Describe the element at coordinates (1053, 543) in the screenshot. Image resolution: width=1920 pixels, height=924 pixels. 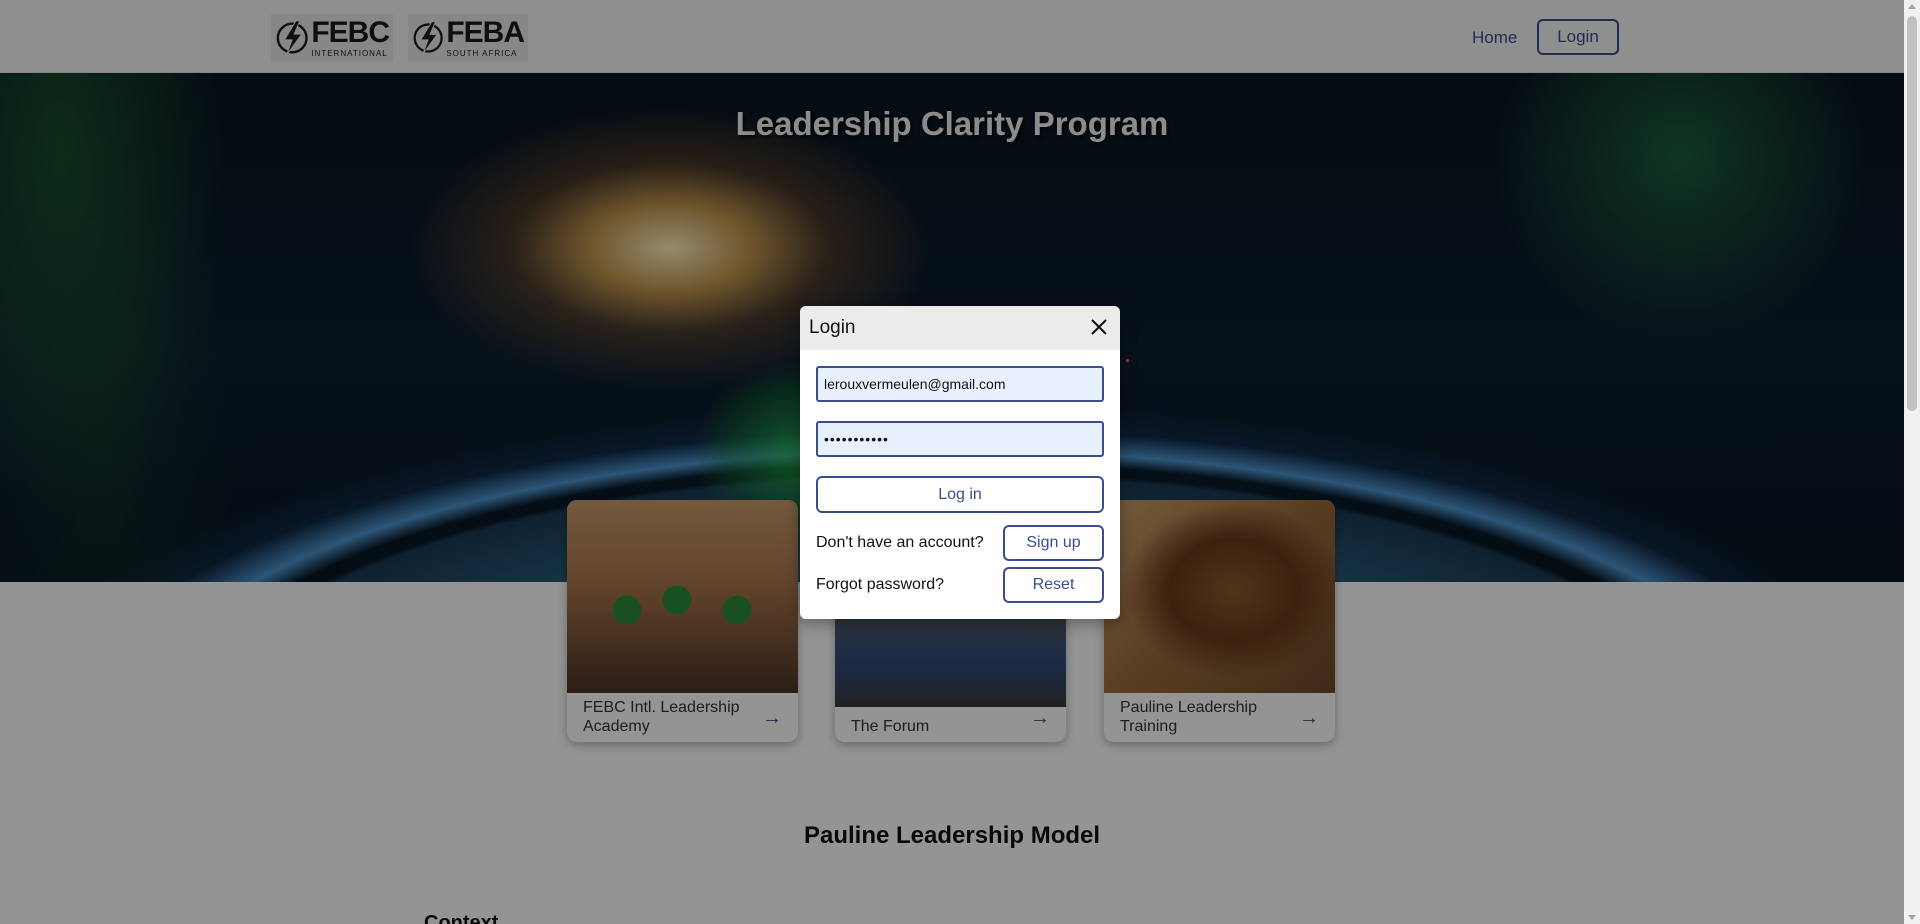
I see `sign-up-button: Sign up` at that location.